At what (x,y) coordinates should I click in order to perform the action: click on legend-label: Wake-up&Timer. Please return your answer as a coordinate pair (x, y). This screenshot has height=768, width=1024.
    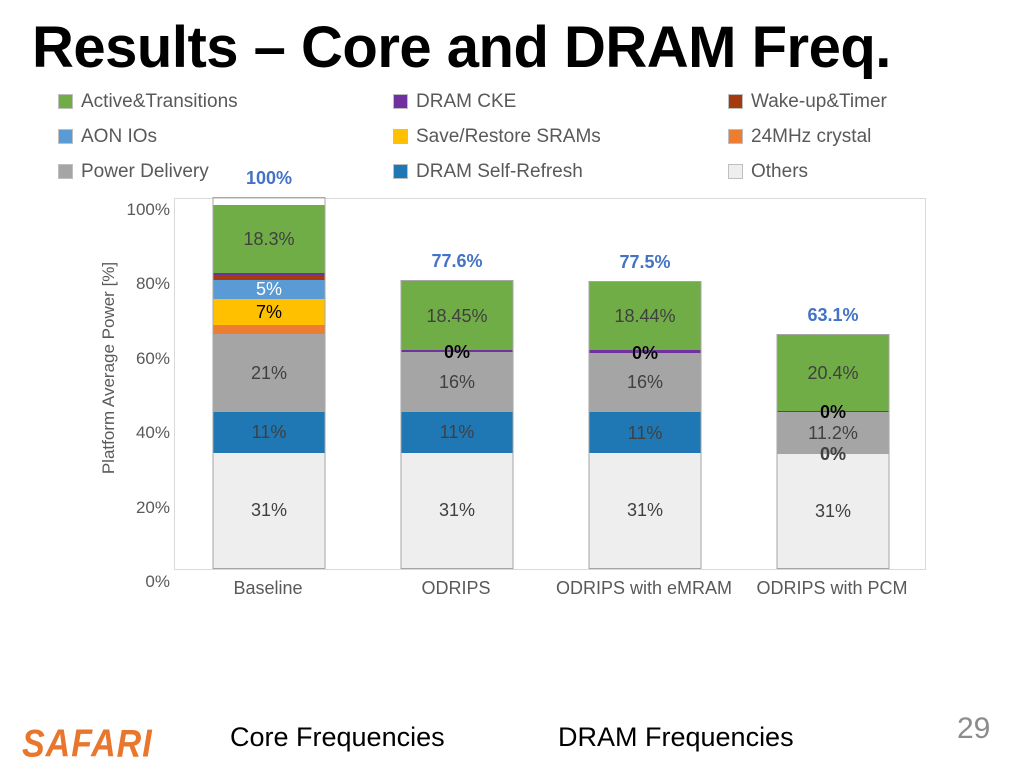
    Looking at the image, I should click on (819, 101).